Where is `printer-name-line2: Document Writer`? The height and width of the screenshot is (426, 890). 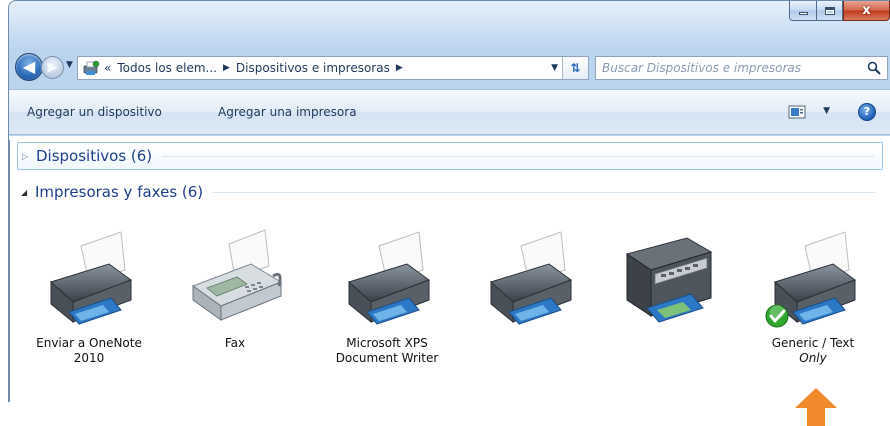
printer-name-line2: Document Writer is located at coordinates (387, 358).